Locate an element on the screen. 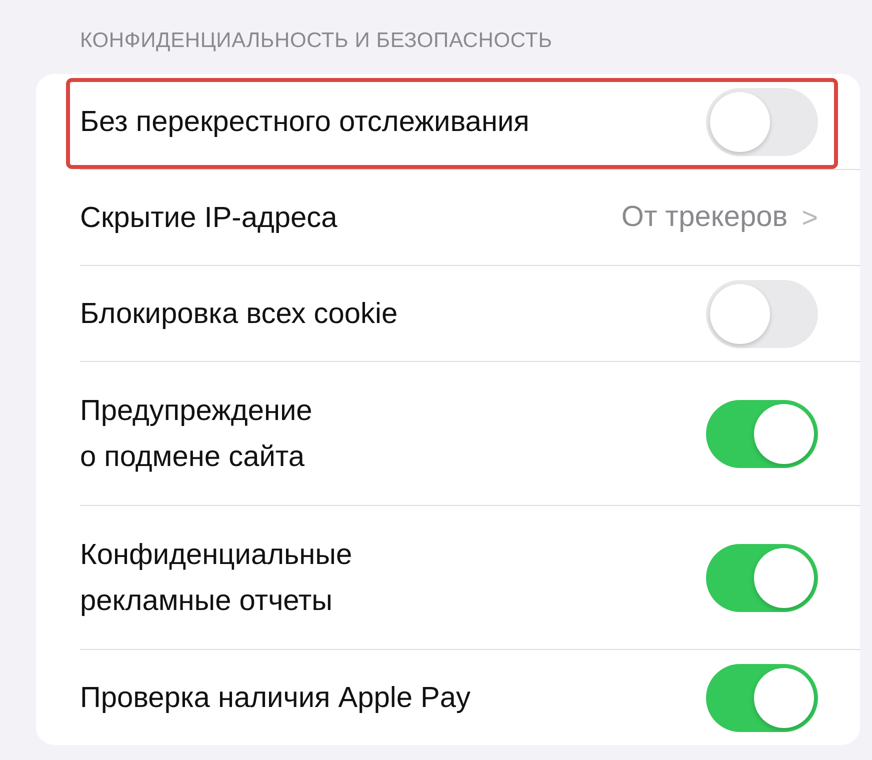 This screenshot has height=760, width=872. setting-label: Без перекрестного отслеживания is located at coordinates (305, 122).